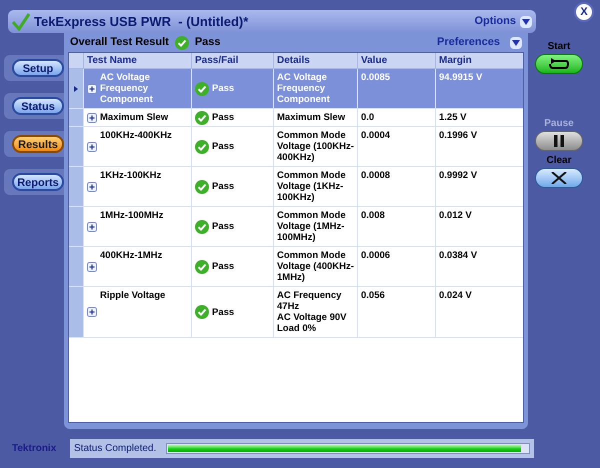 This screenshot has height=468, width=600. What do you see at coordinates (34, 449) in the screenshot?
I see `brand-label: Tektronix` at bounding box center [34, 449].